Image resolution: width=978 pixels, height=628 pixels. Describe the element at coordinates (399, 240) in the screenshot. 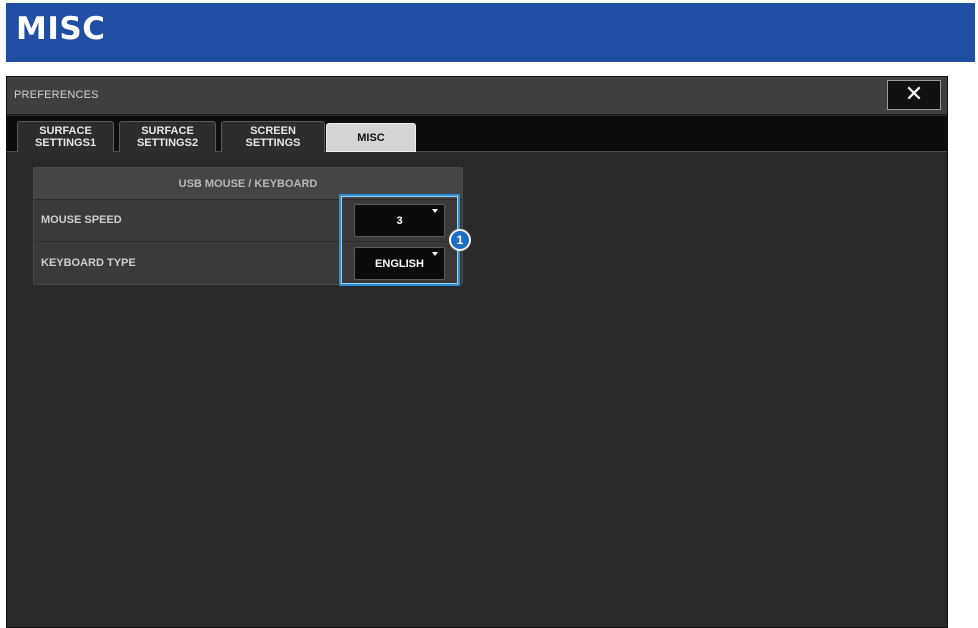

I see `callout-highlight-frame` at that location.